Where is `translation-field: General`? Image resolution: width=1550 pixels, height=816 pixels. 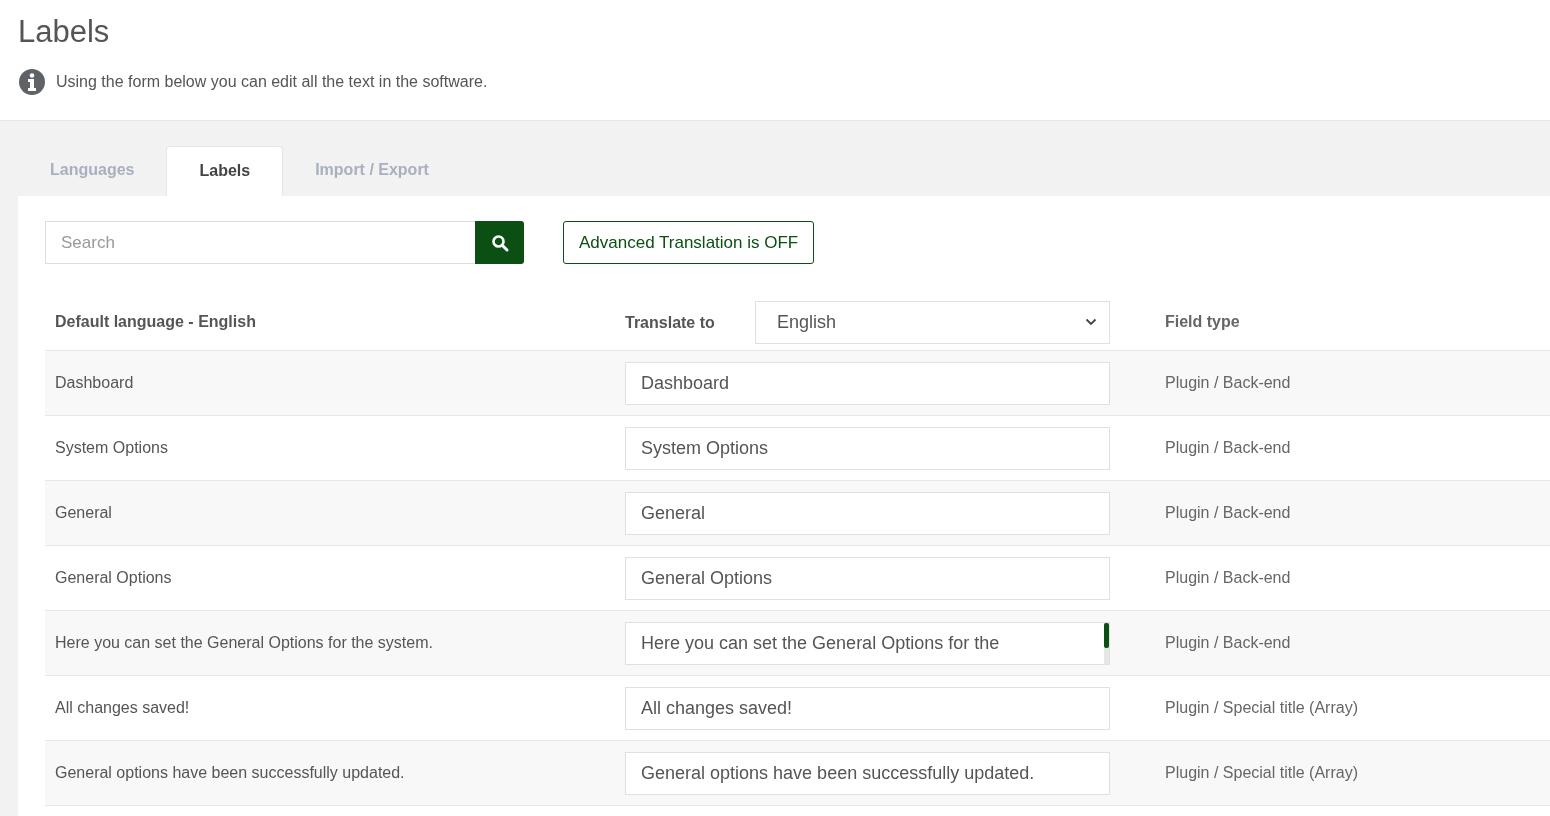 translation-field: General is located at coordinates (867, 513).